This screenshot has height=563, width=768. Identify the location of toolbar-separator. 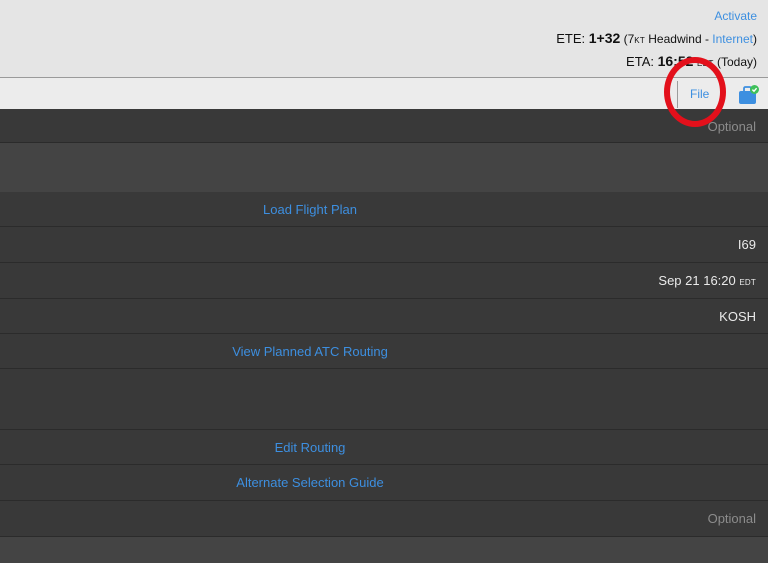
(677, 94).